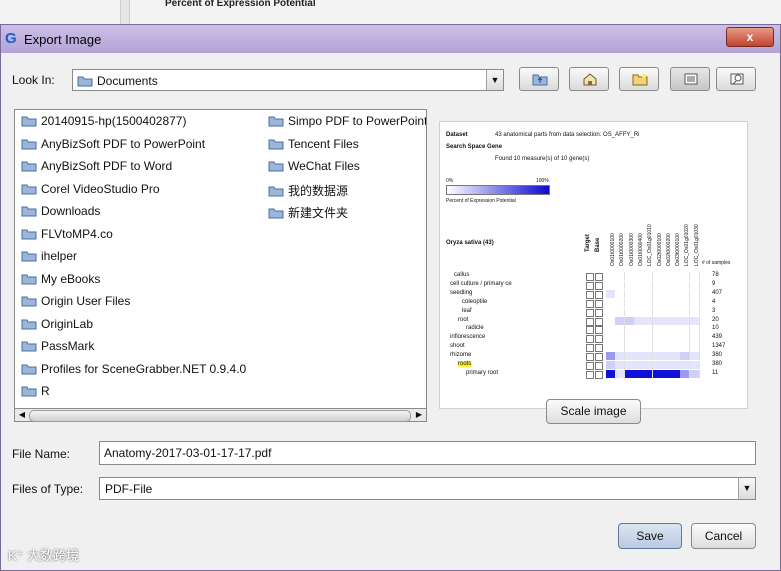 This screenshot has width=781, height=571. Describe the element at coordinates (613, 249) in the screenshot. I see `preview-gene-id: Os01t0000100` at that location.